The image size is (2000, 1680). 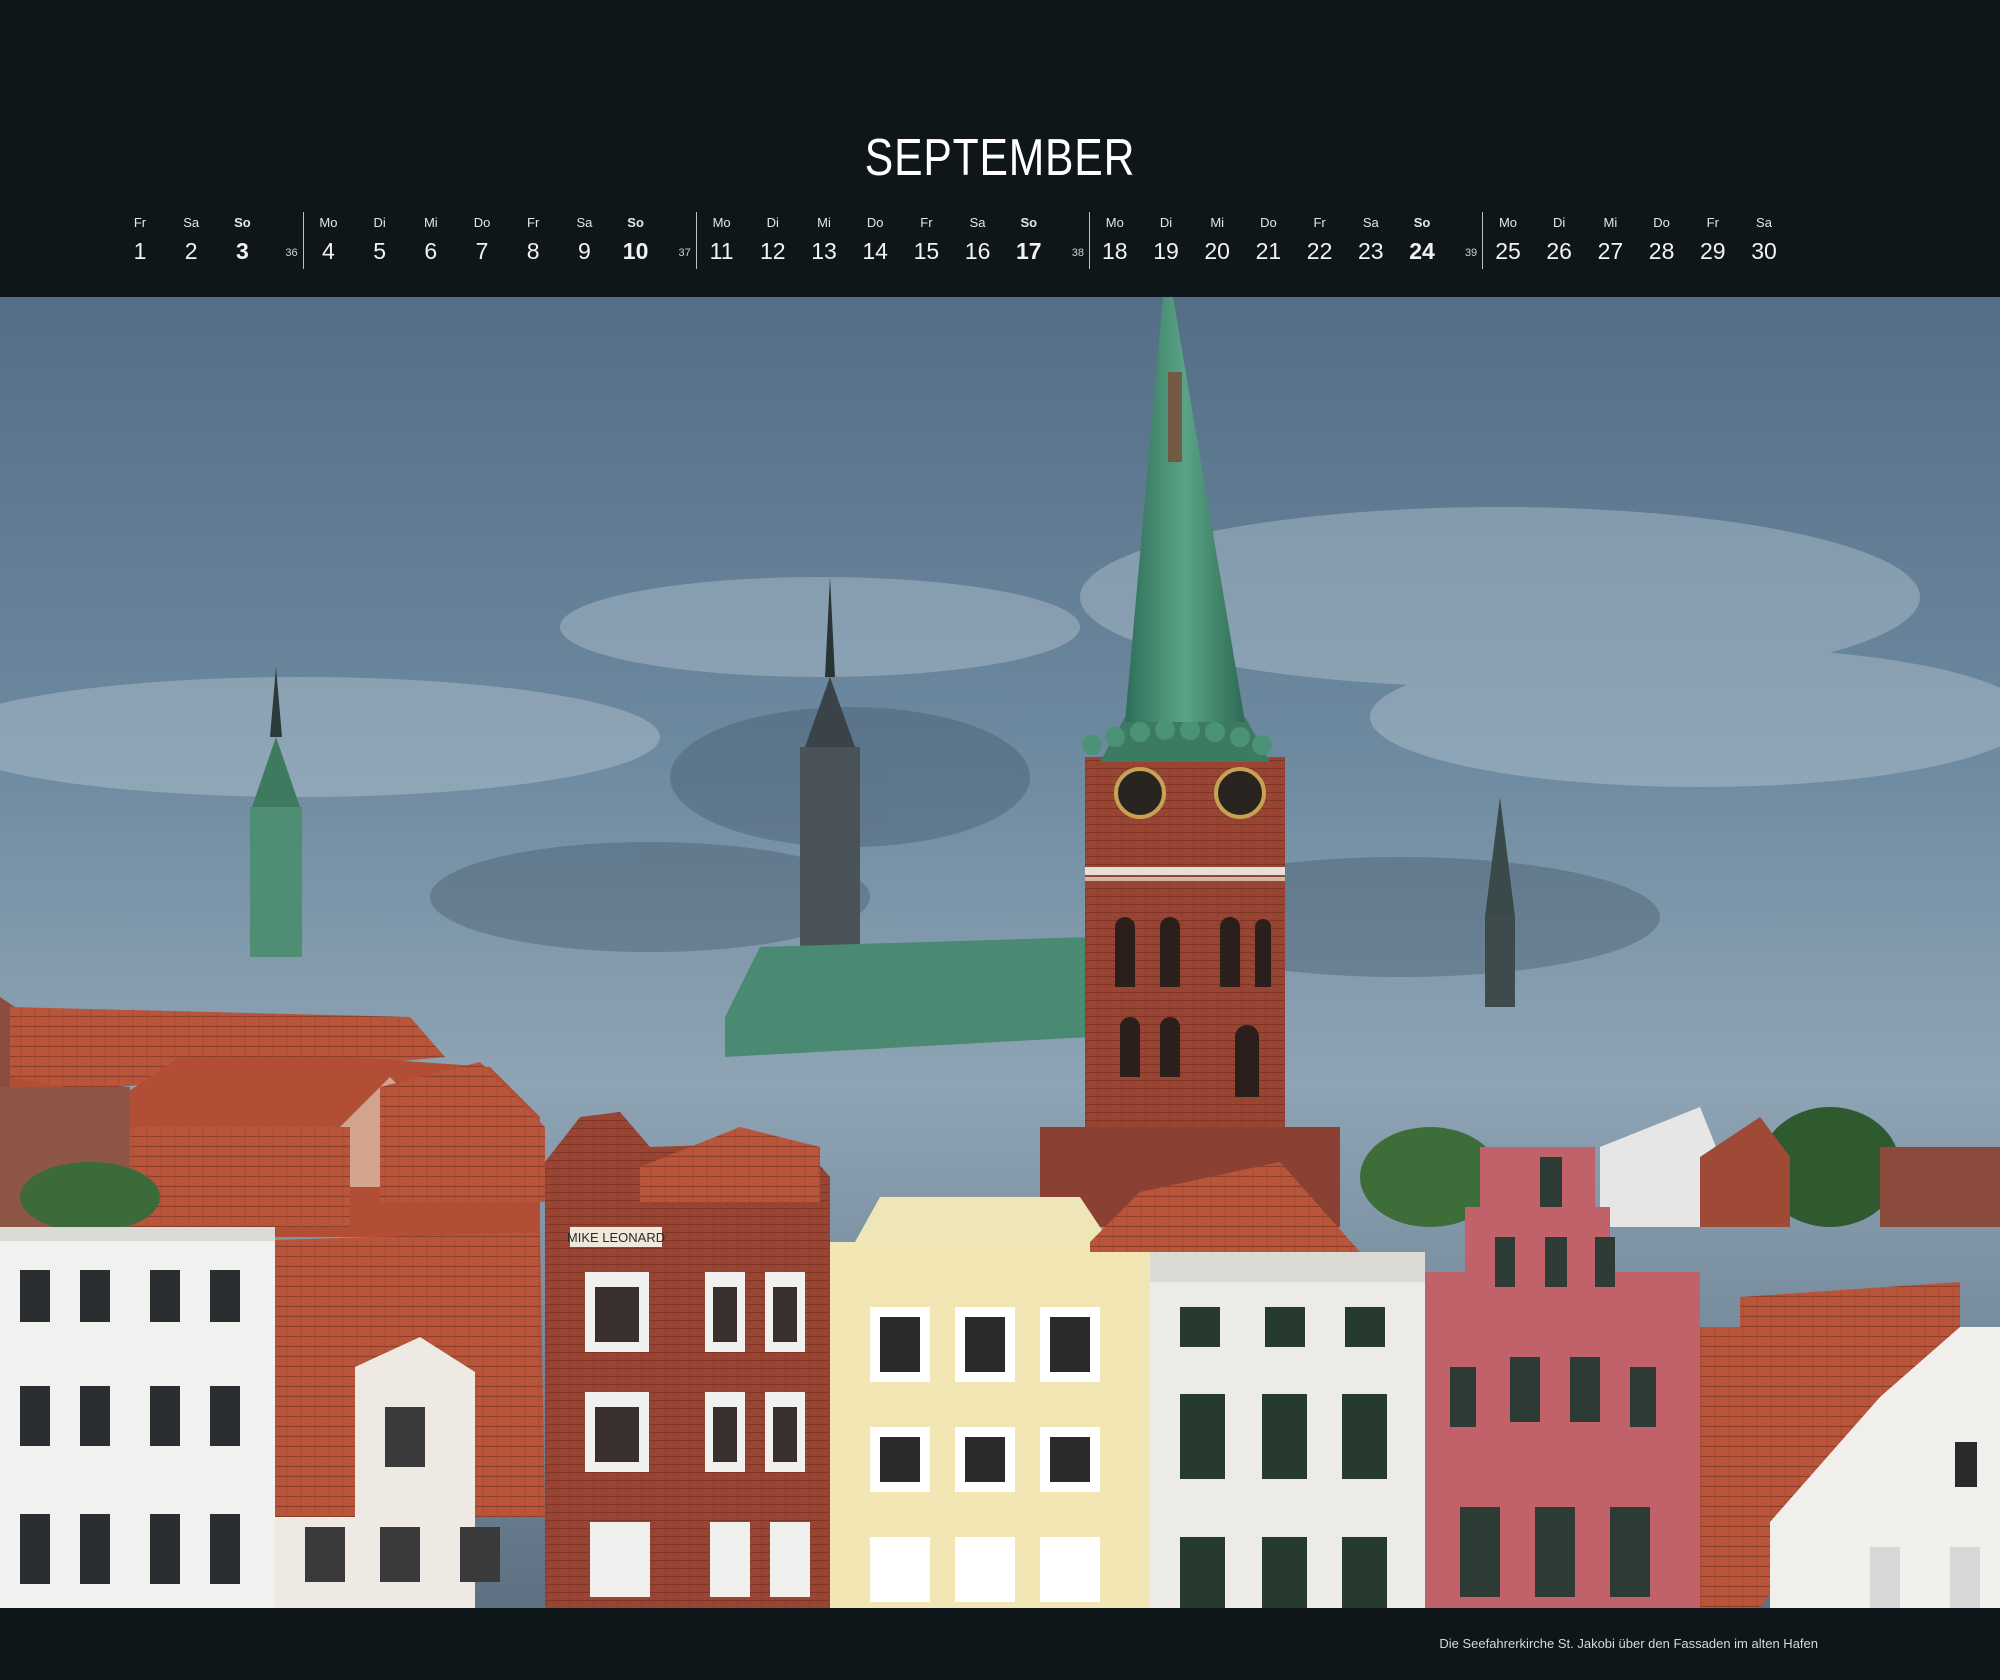 What do you see at coordinates (137, 1417) in the screenshot?
I see `white-building-left` at bounding box center [137, 1417].